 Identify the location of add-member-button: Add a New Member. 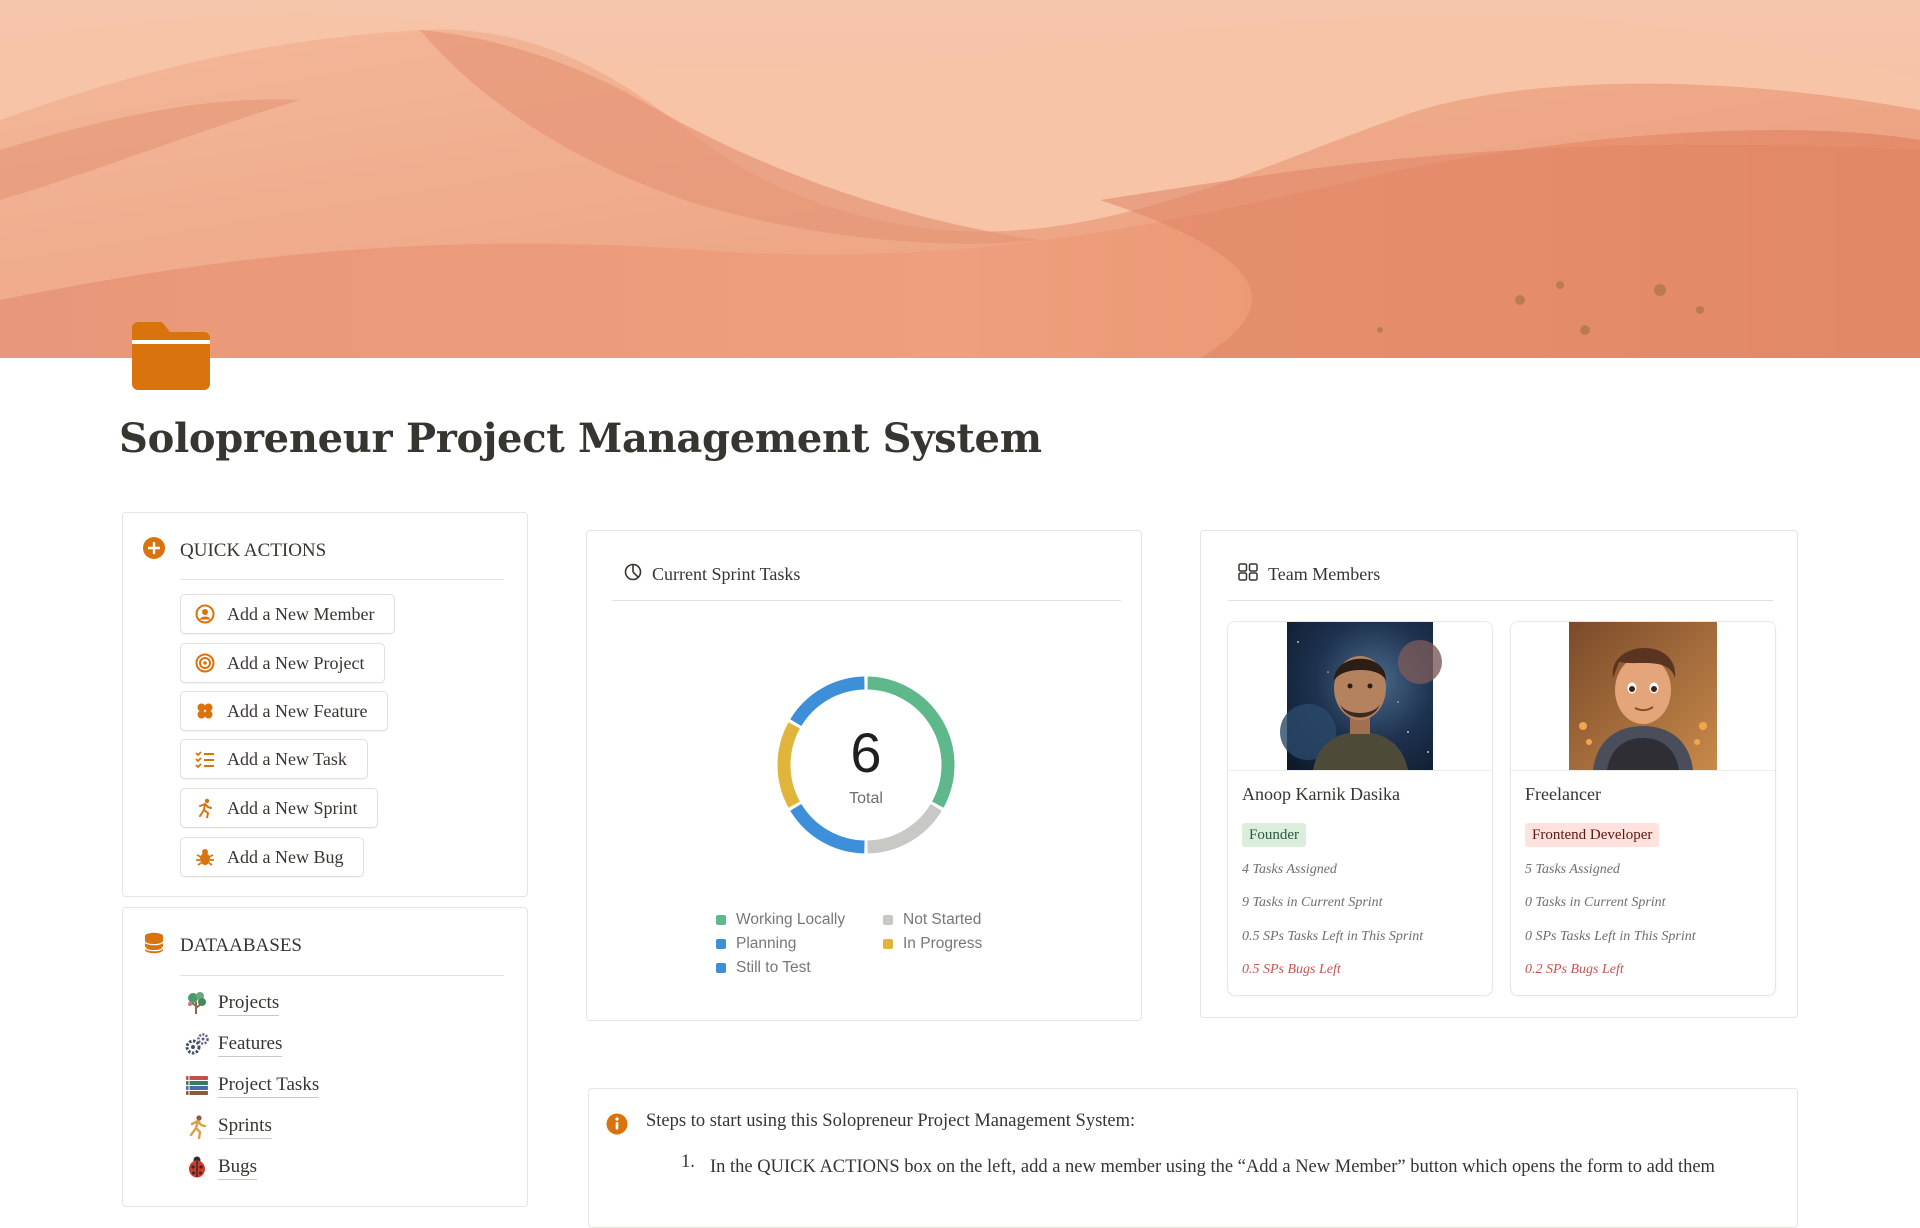
(288, 614).